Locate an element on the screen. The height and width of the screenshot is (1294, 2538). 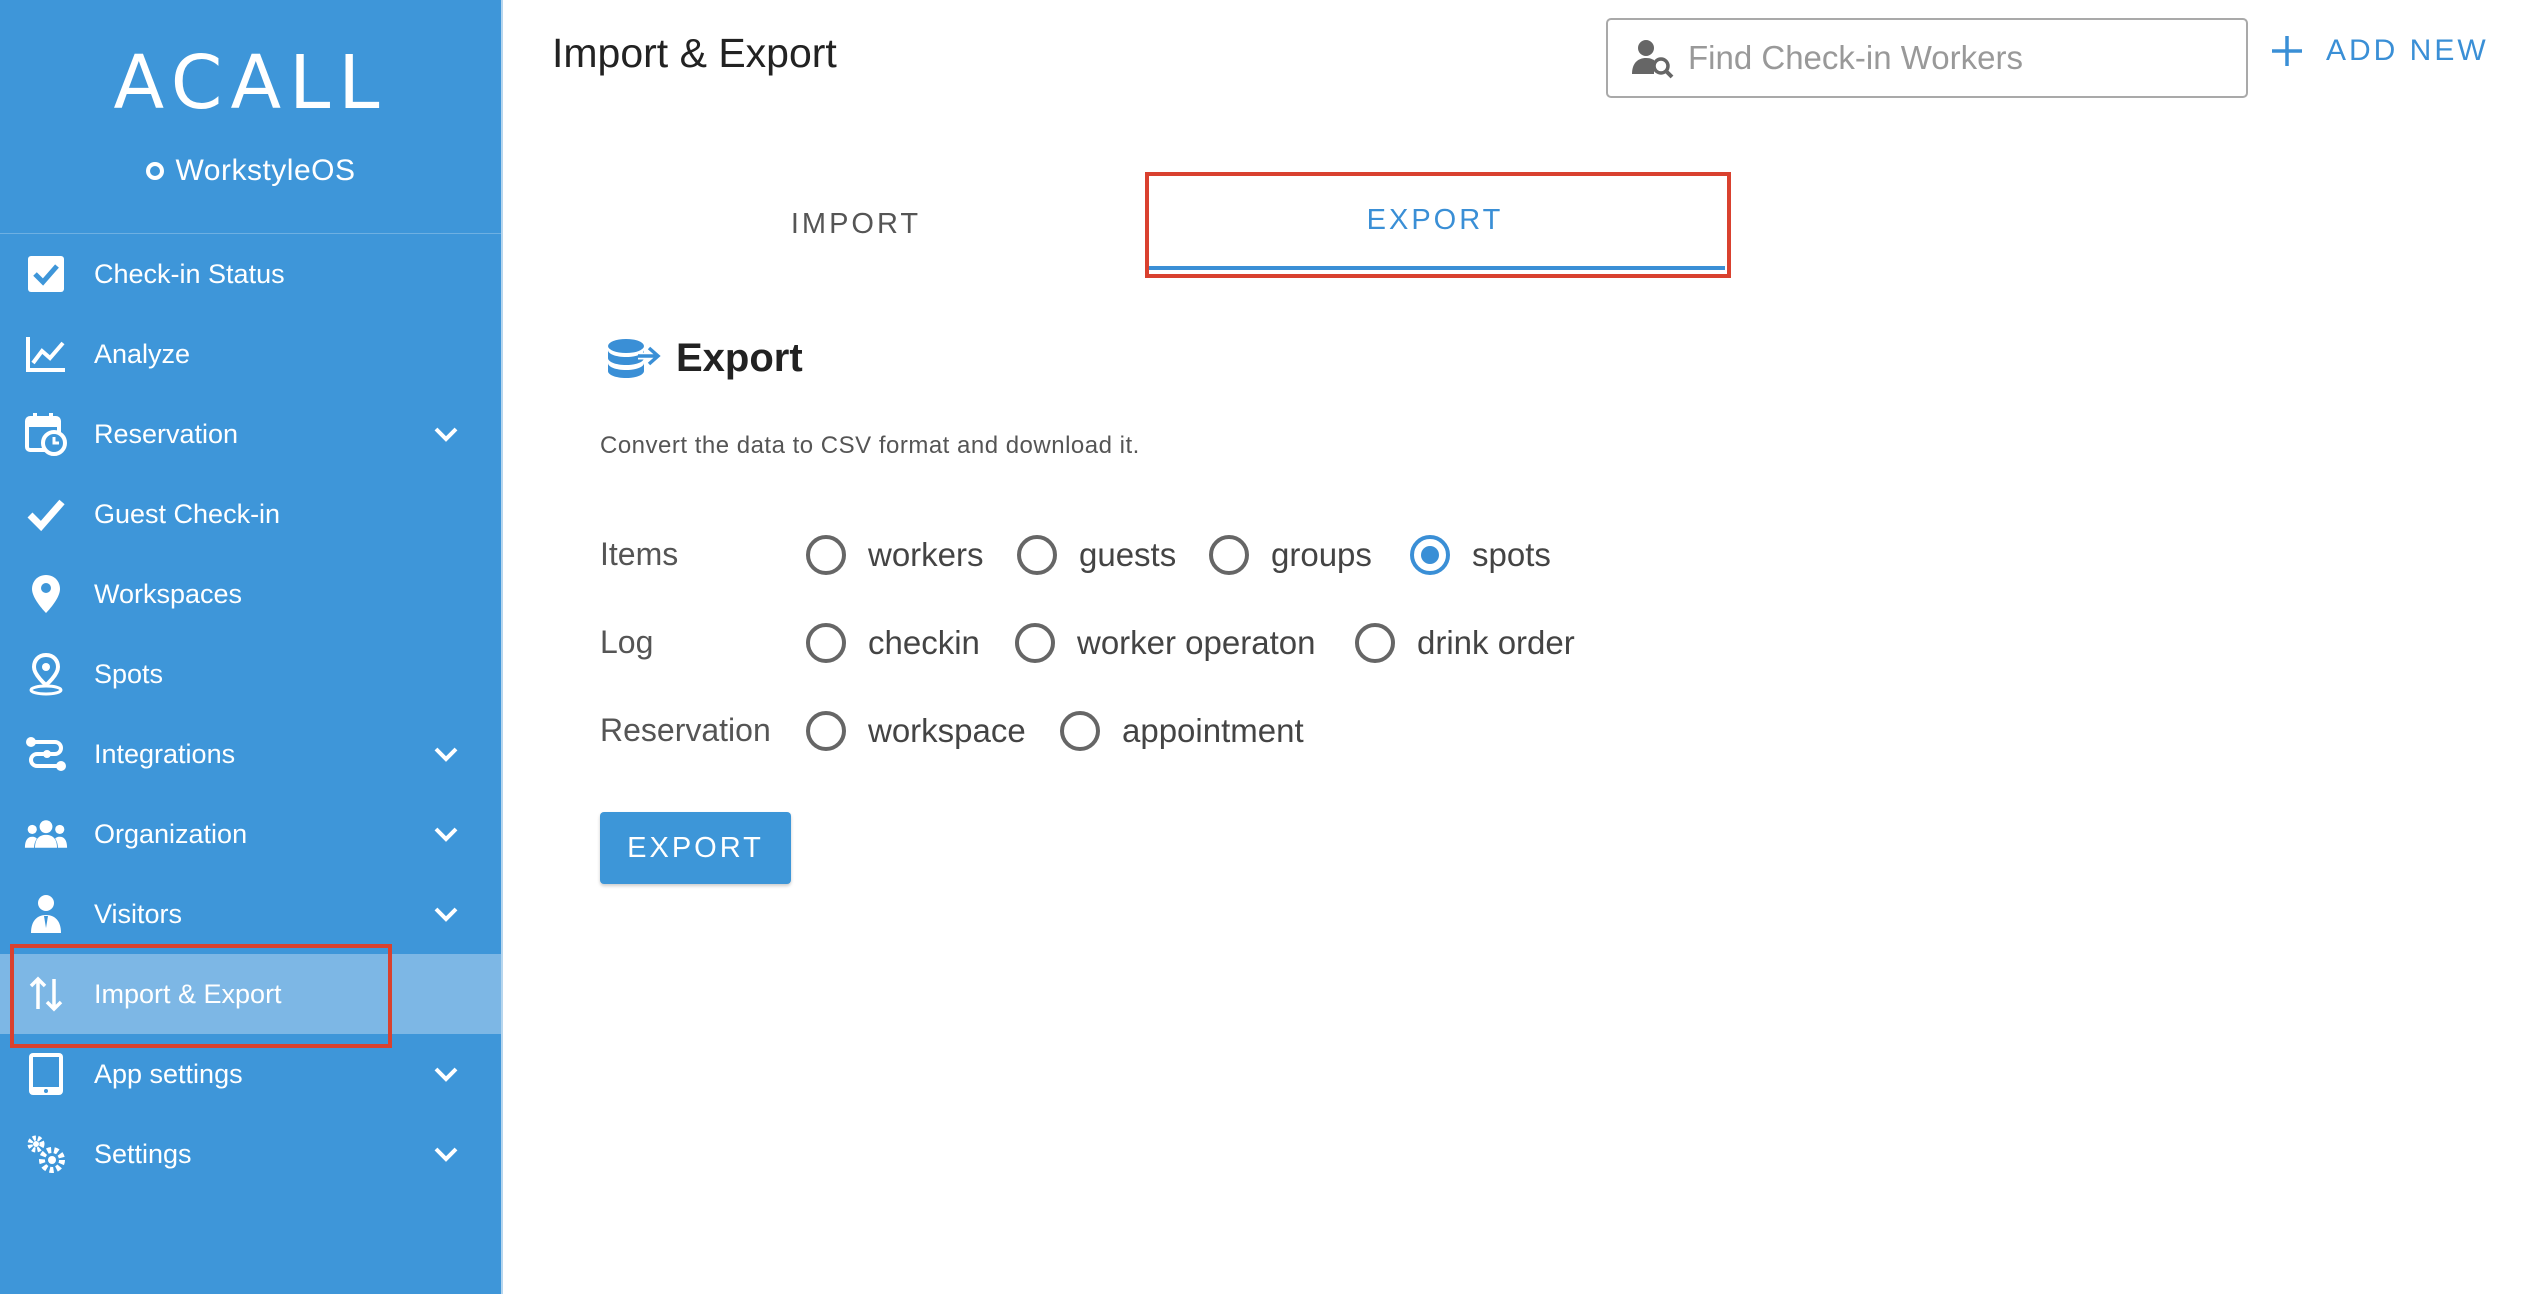
workstyle-ring-icon is located at coordinates (154, 171).